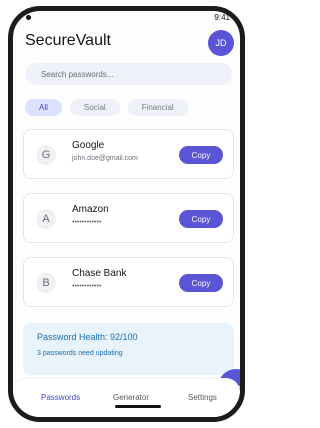  I want to click on password-card-chase: B Chase Bank •••••••••••• Copy, so click(128, 282).